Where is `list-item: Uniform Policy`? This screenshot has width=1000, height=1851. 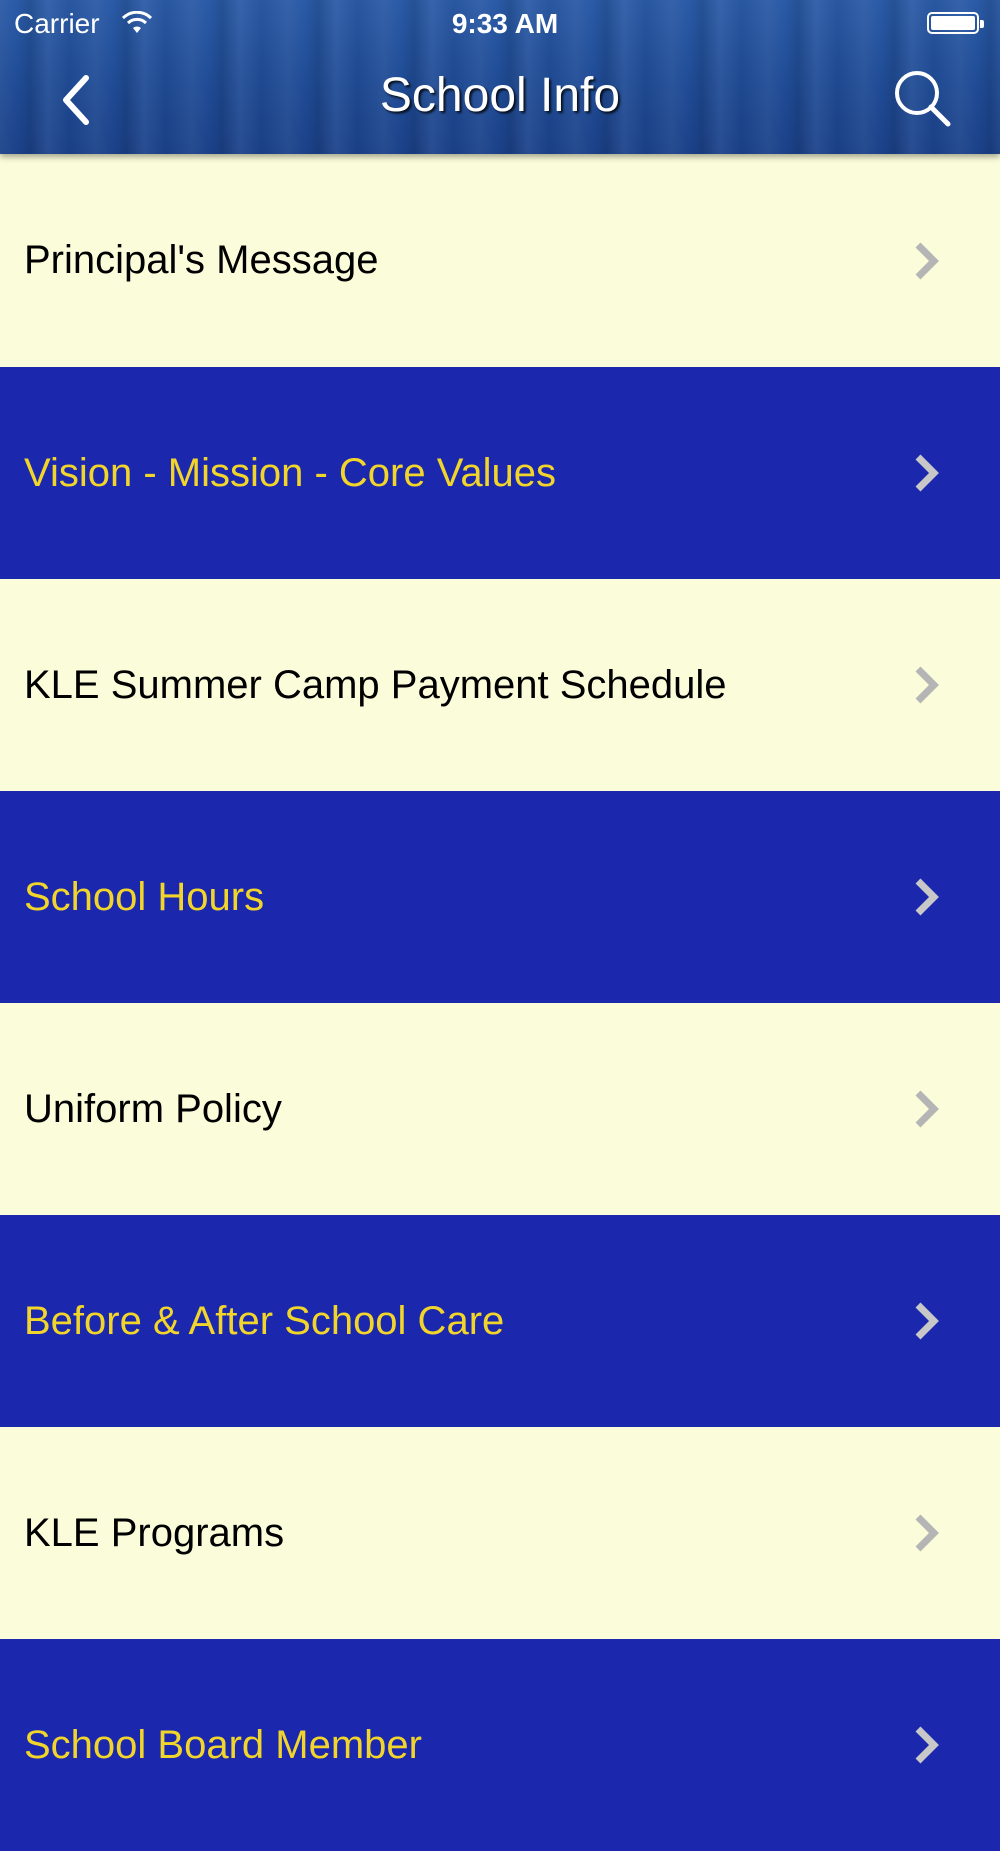 list-item: Uniform Policy is located at coordinates (500, 1109).